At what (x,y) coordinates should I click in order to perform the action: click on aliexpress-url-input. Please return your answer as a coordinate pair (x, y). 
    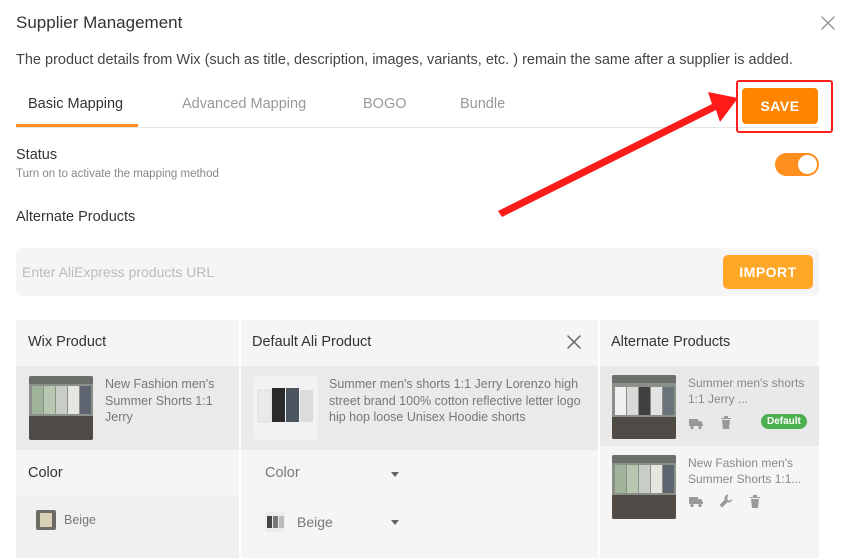
    Looking at the image, I should click on (367, 272).